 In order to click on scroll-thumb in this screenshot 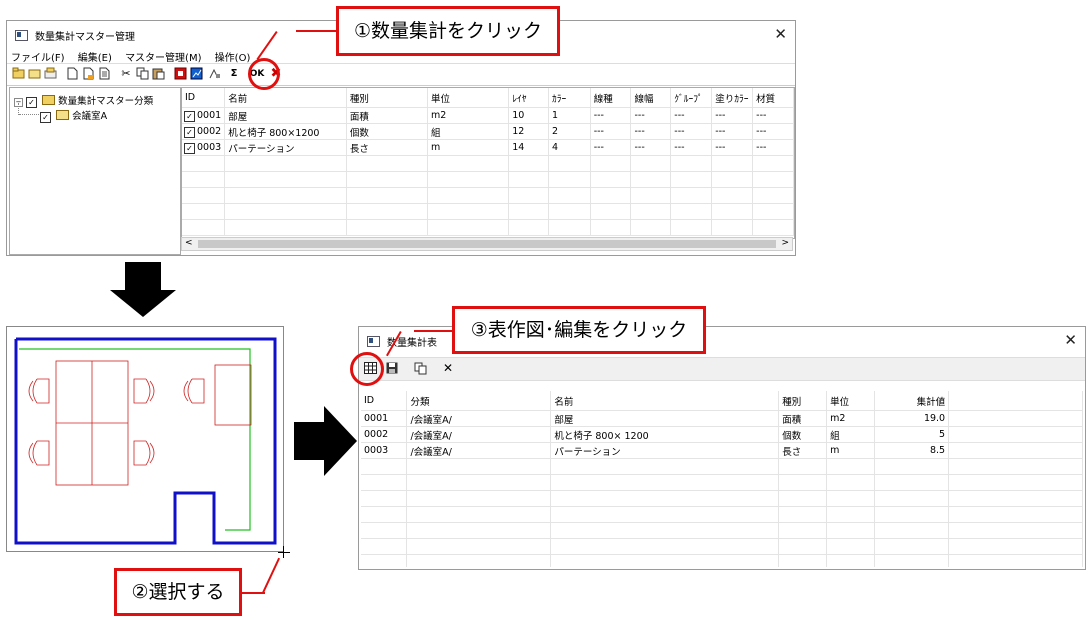, I will do `click(487, 244)`.